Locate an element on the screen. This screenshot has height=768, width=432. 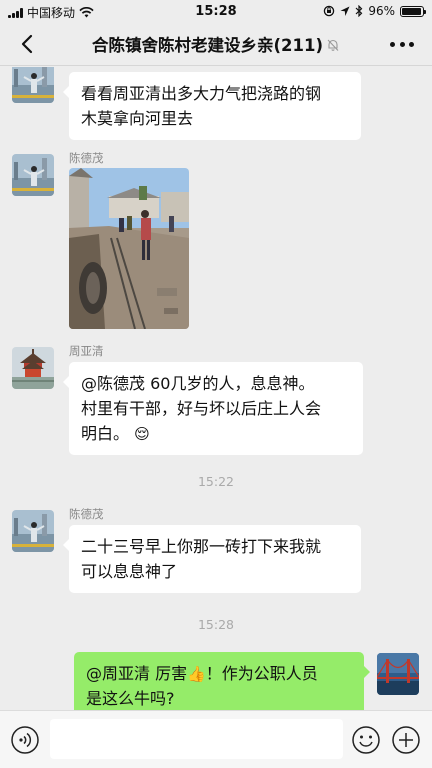
emoji: 👍 is located at coordinates (196, 674).